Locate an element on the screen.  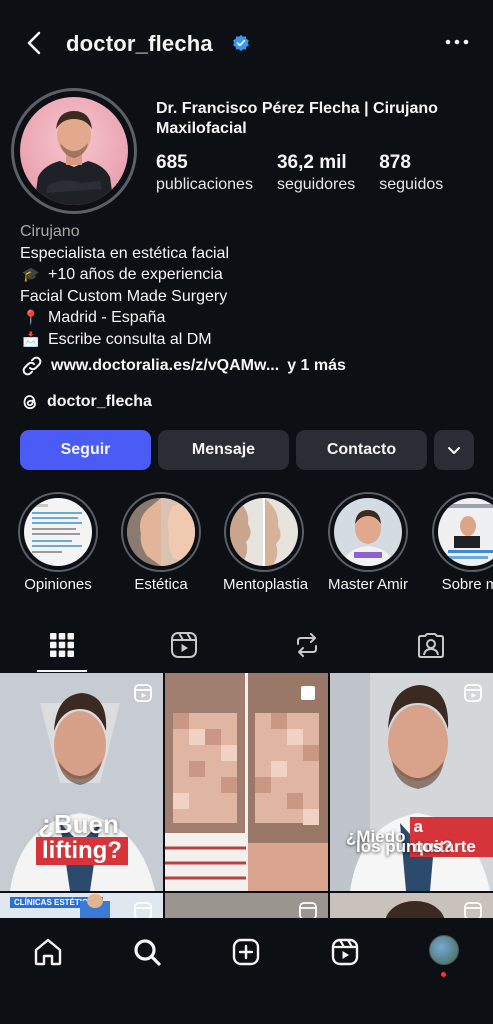
doctor-portrait-thumbnail is located at coordinates (368, 538).